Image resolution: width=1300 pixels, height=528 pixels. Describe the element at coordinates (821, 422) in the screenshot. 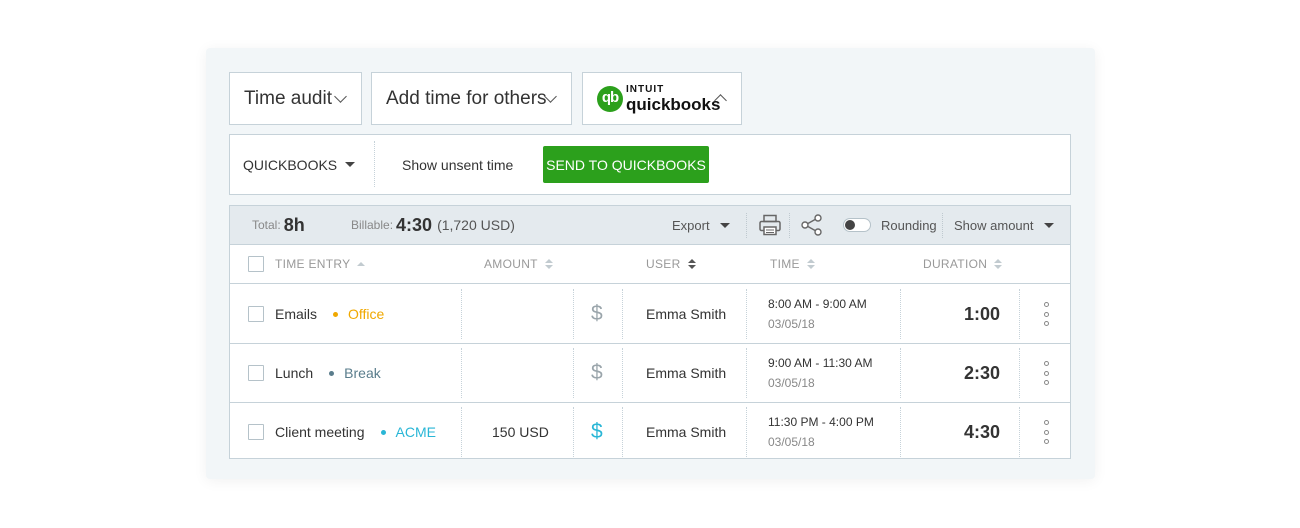

I see `entry-time-range: 11:30 PM - 4:00 PM` at that location.